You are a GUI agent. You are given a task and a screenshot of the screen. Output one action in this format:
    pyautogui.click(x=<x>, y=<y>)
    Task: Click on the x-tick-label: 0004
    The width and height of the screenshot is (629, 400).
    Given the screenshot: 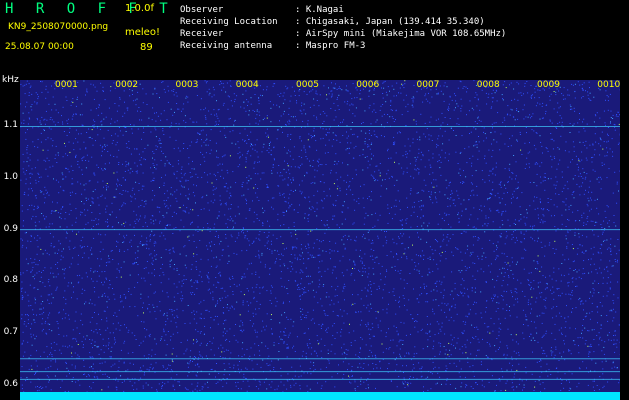 What is the action you would take?
    pyautogui.click(x=247, y=85)
    